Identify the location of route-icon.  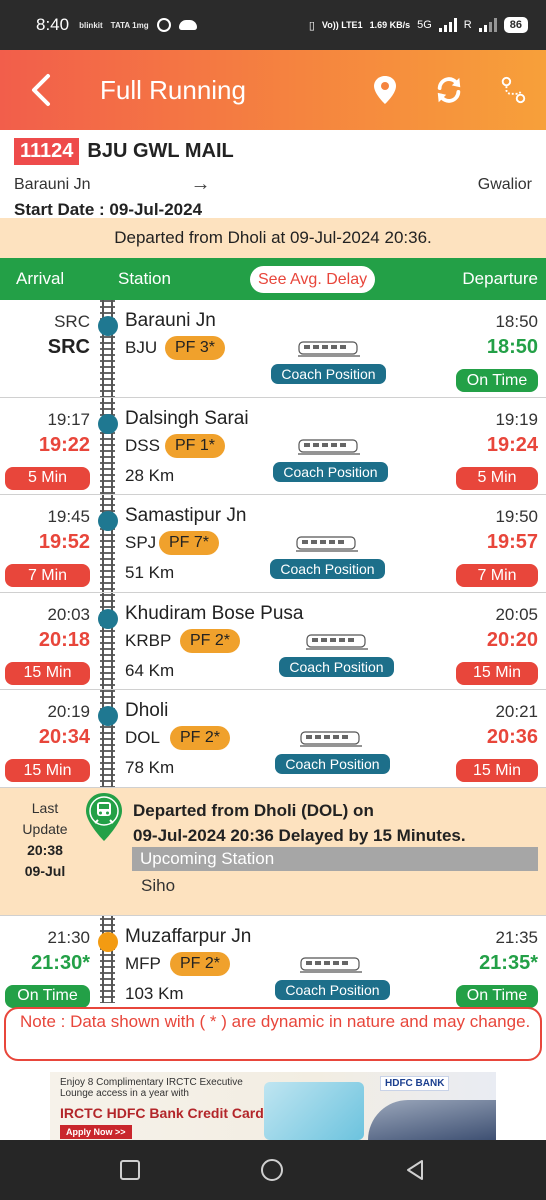
(513, 90).